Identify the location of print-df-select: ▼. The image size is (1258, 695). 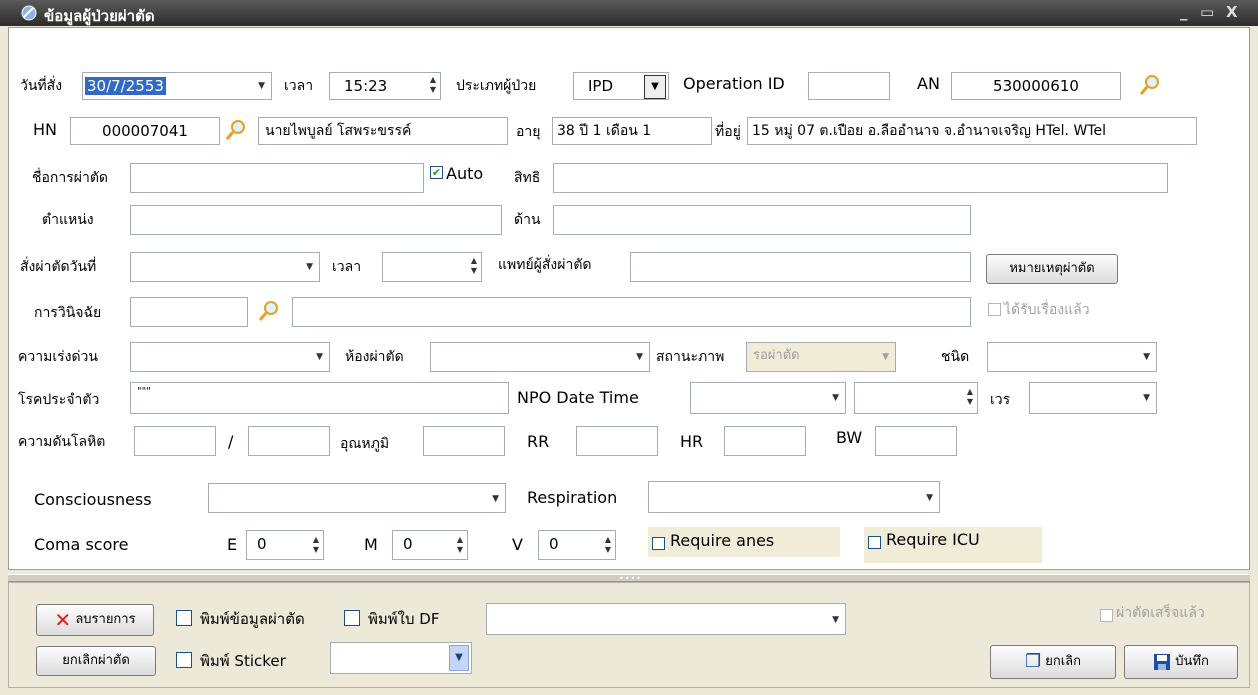
(666, 619).